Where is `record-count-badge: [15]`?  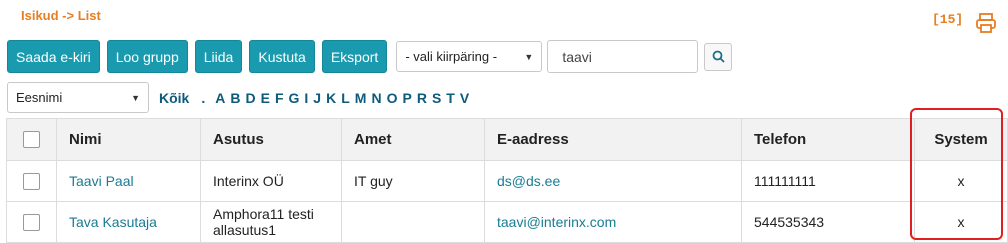 record-count-badge: [15] is located at coordinates (948, 19).